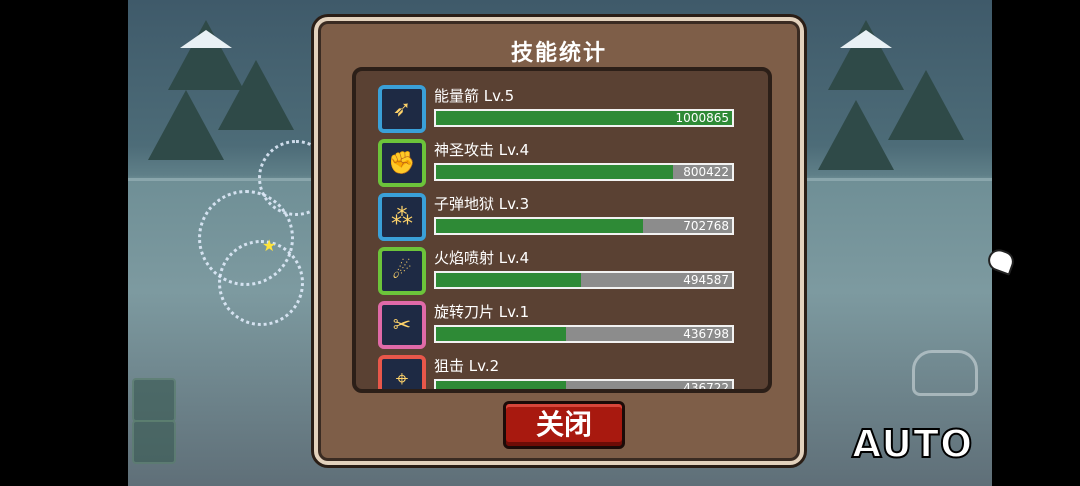  I want to click on damage-bar: 1000865, so click(584, 118).